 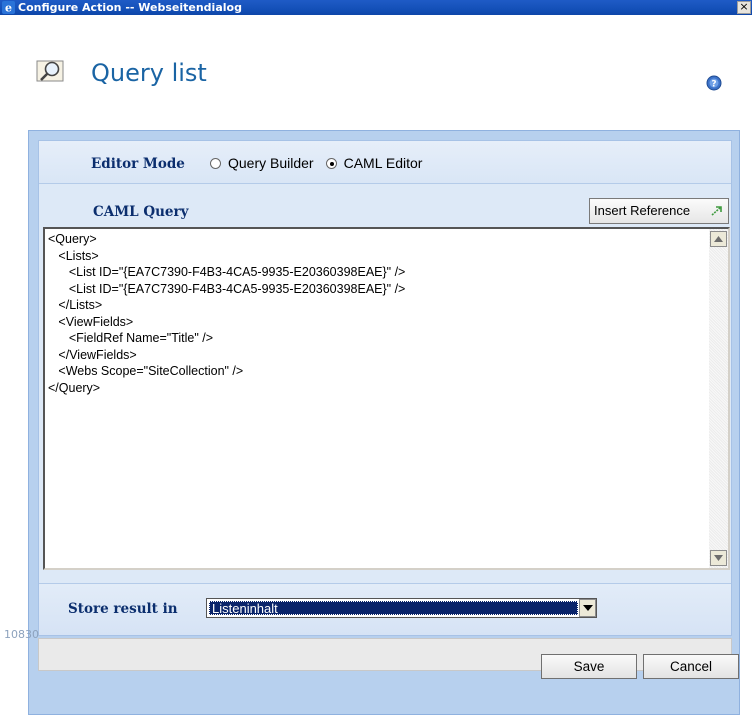 I want to click on query-builder-radio, so click(x=215, y=163).